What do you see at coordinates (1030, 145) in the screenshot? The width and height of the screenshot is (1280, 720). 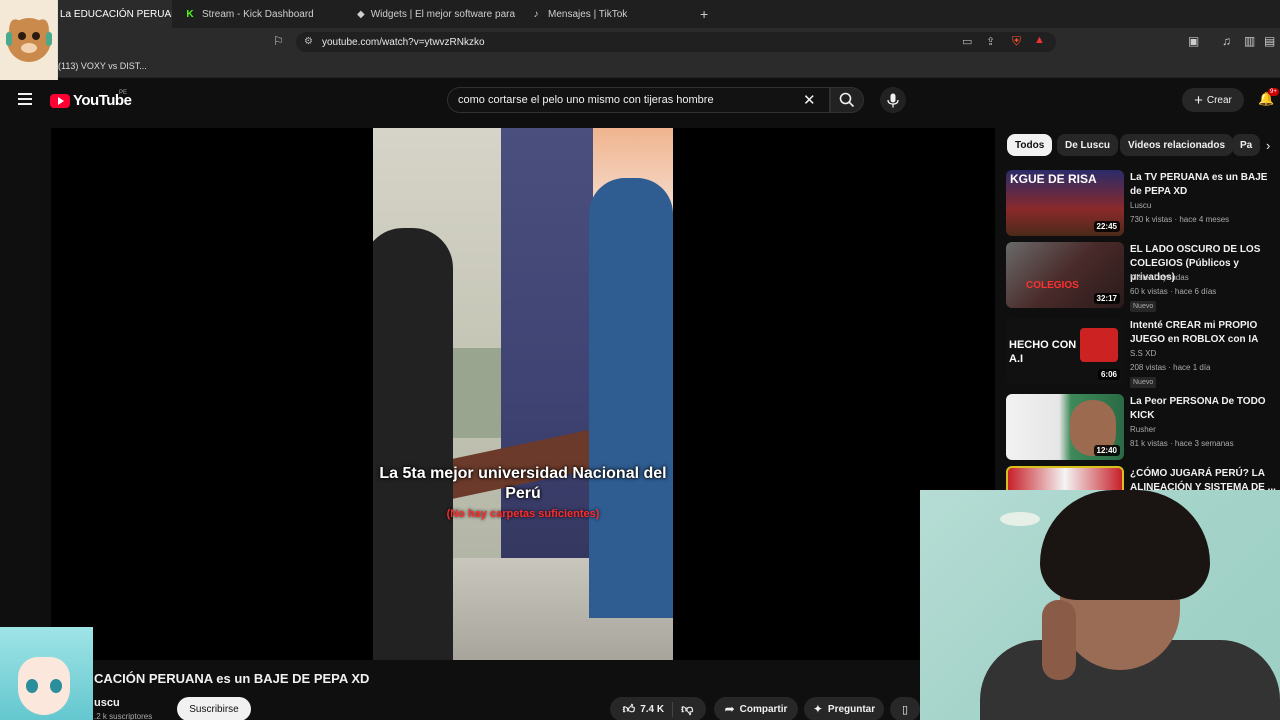 I see `chip-todos: Todos` at bounding box center [1030, 145].